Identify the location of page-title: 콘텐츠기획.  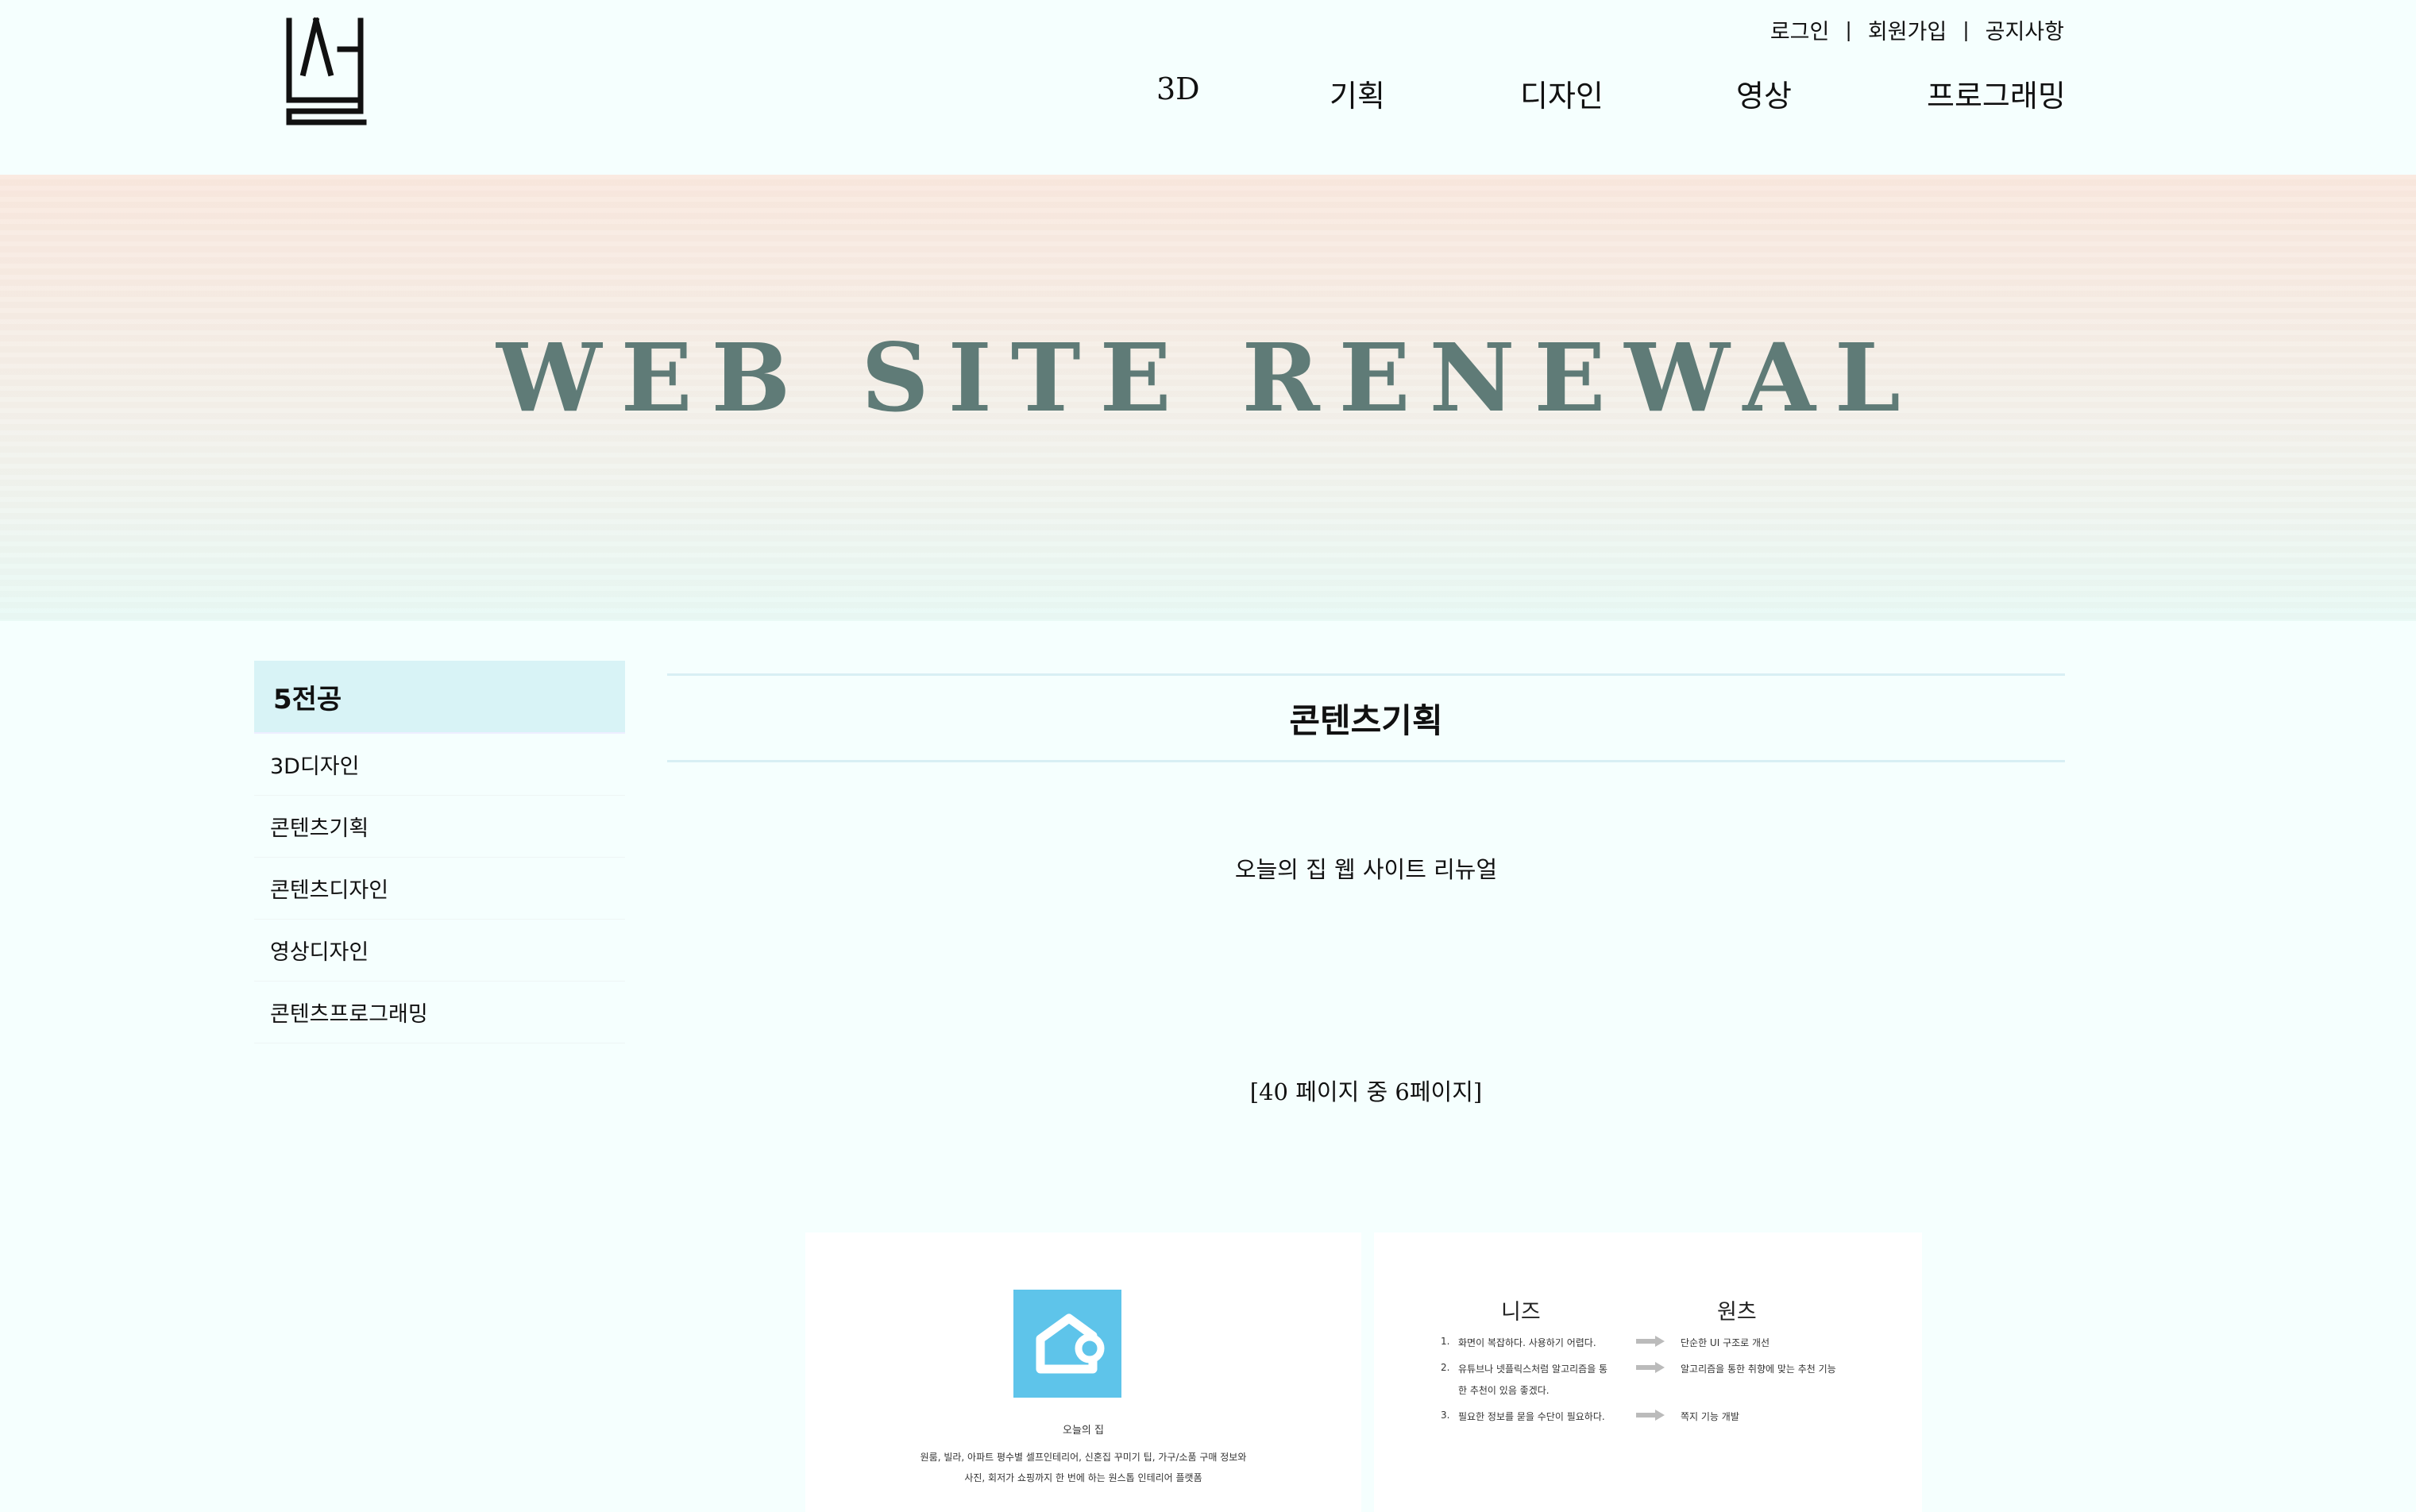
(1366, 717).